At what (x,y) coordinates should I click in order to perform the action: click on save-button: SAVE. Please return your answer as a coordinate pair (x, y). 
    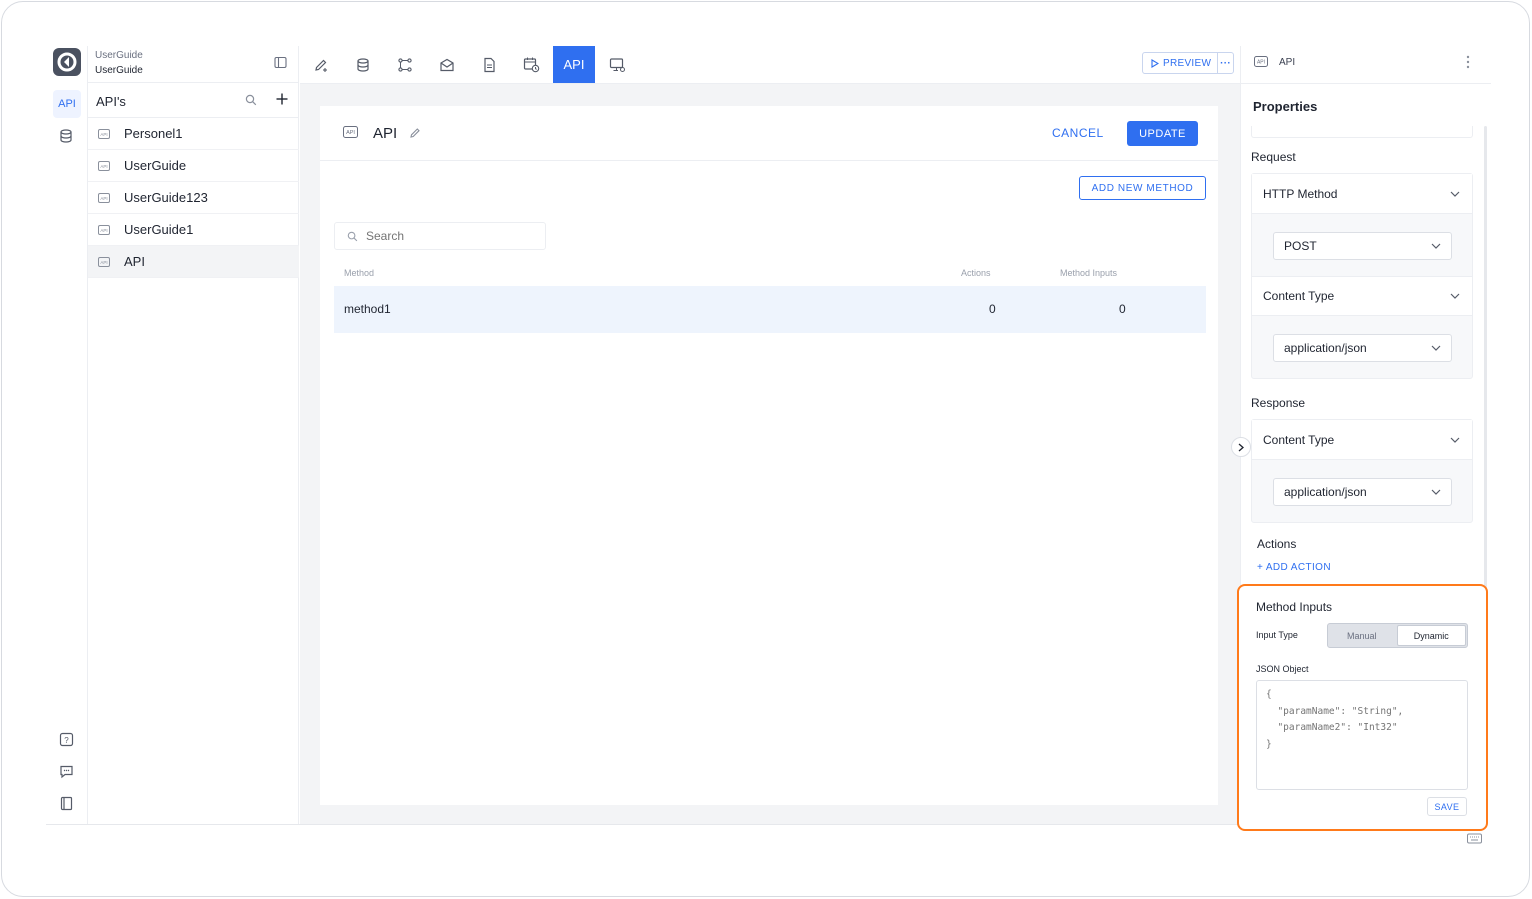
    Looking at the image, I should click on (1447, 806).